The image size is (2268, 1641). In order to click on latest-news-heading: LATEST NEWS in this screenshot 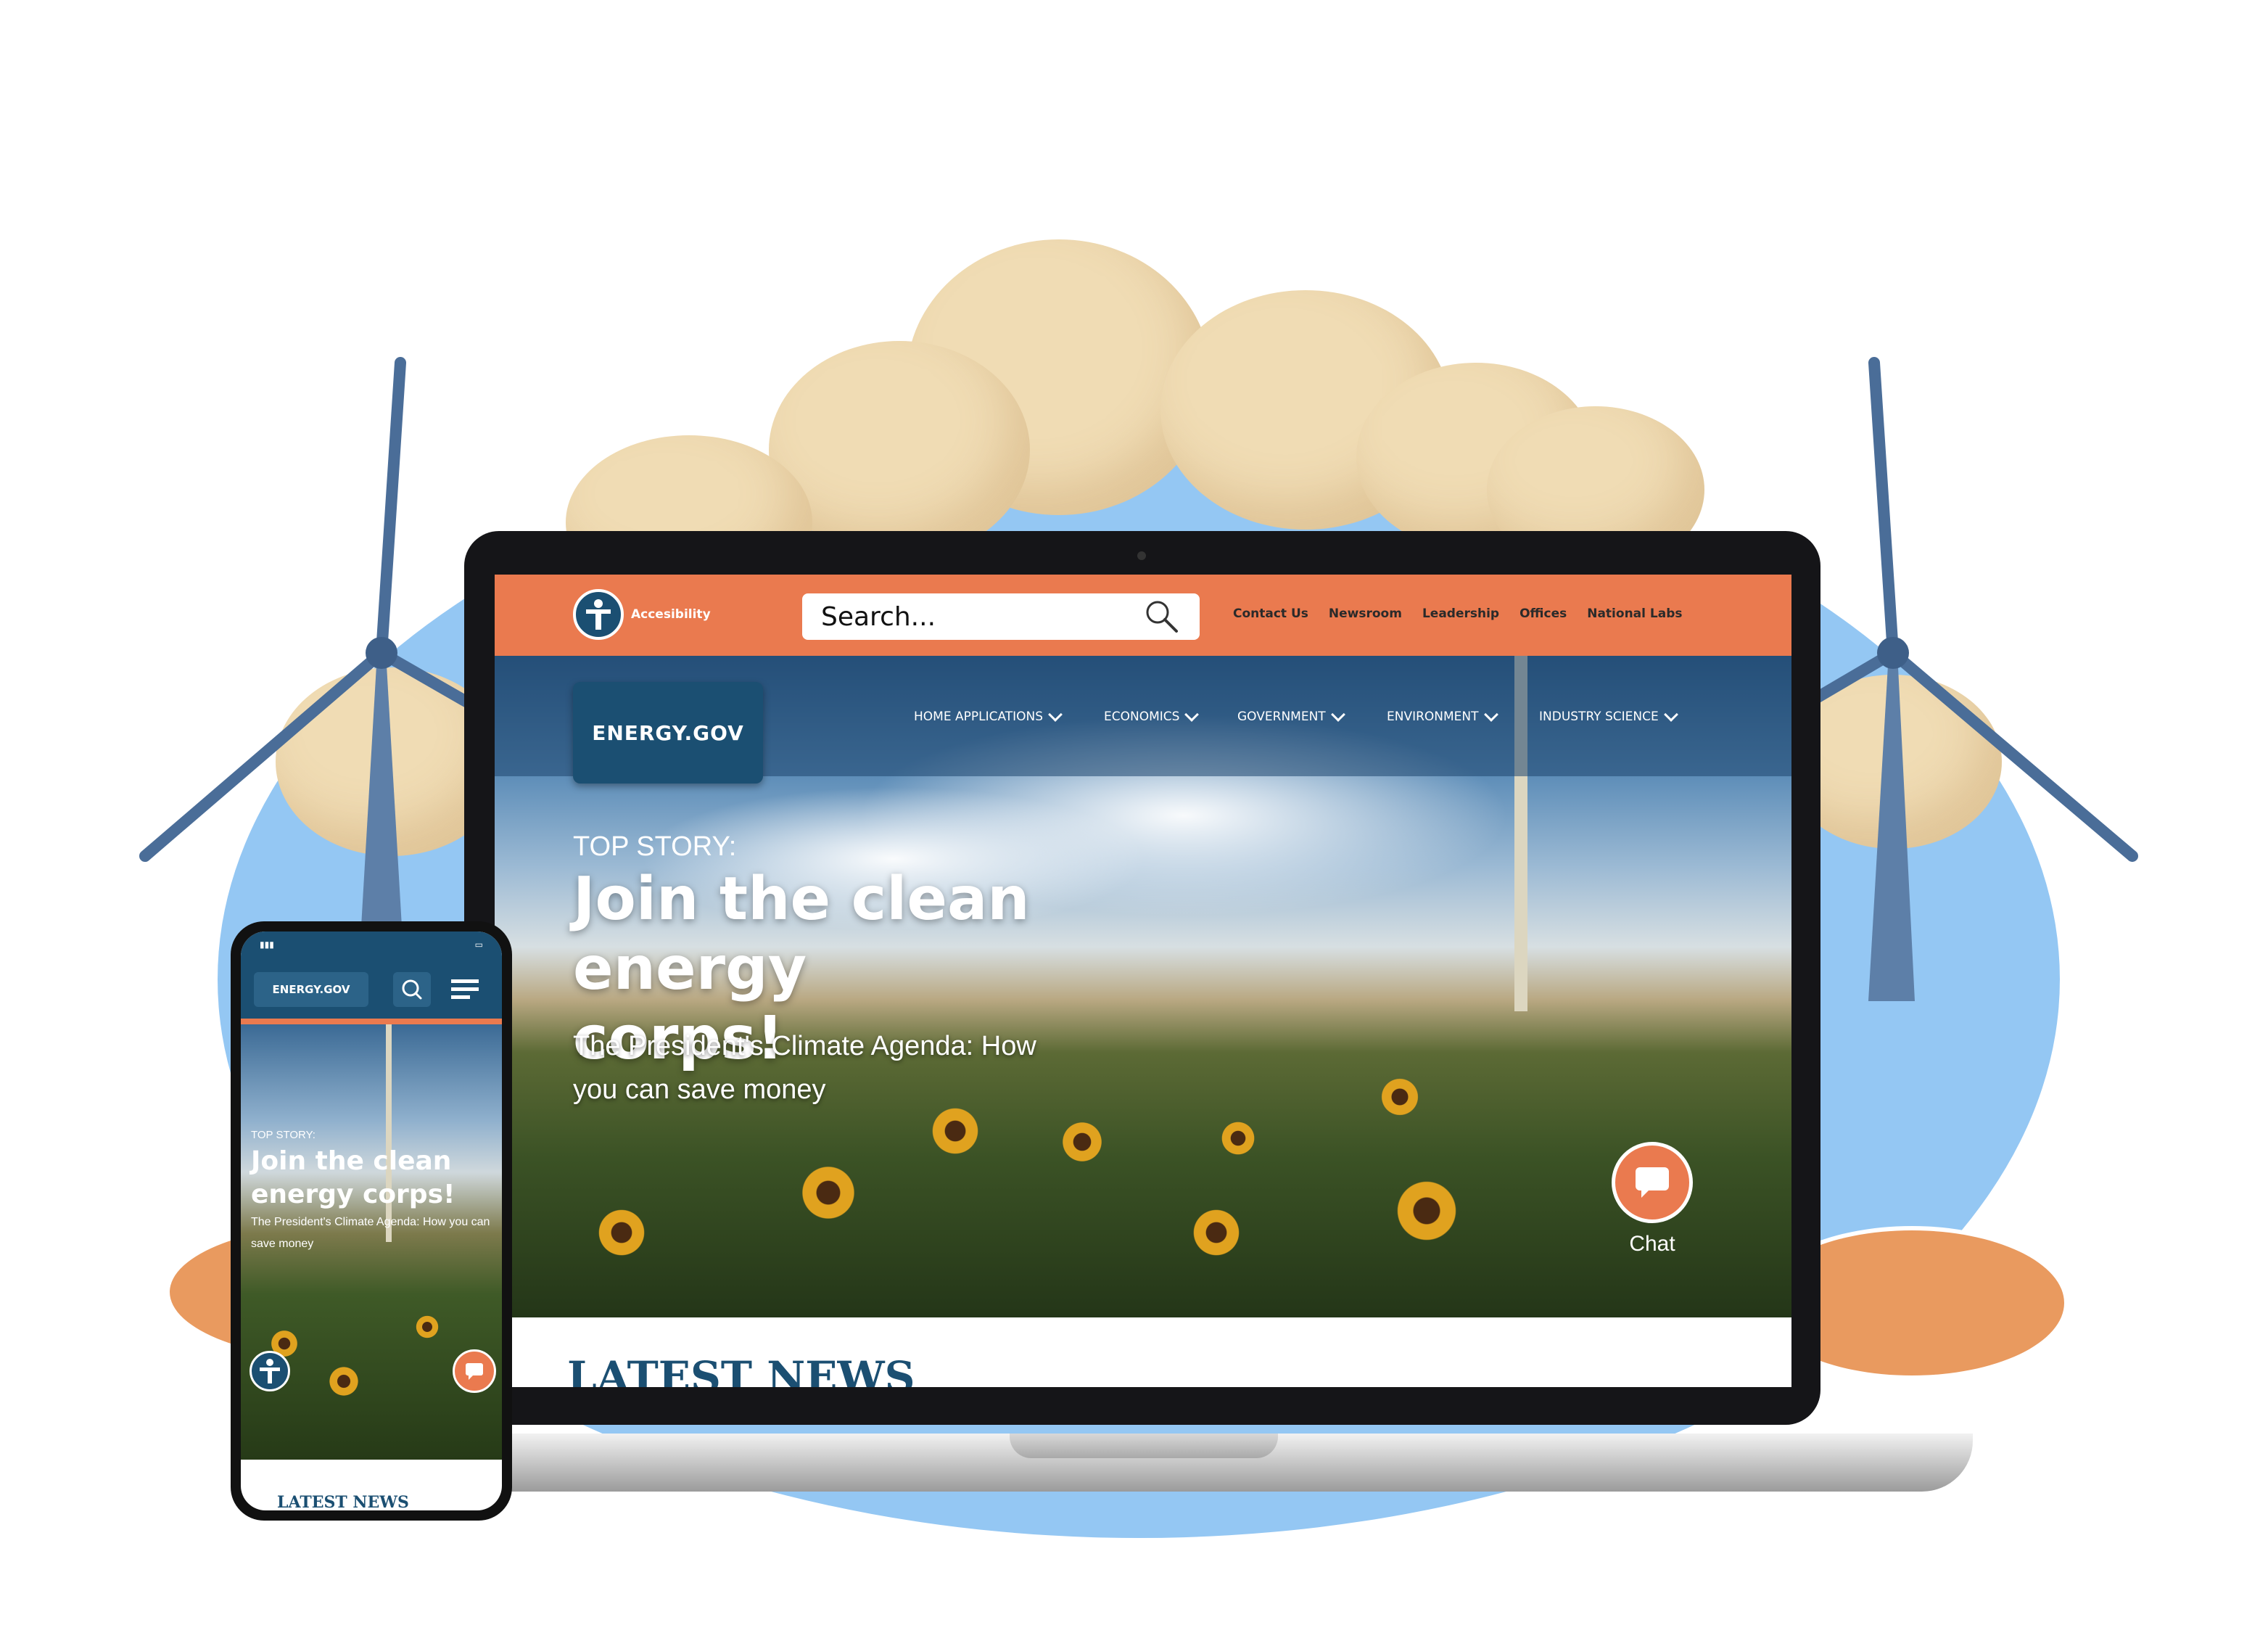, I will do `click(741, 1369)`.